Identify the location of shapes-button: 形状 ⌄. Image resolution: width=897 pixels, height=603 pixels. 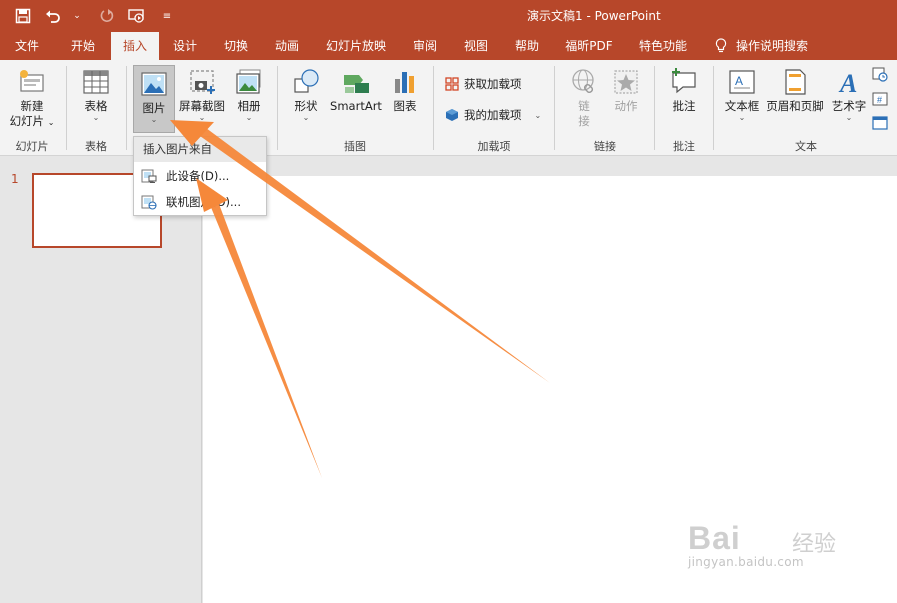
(306, 93).